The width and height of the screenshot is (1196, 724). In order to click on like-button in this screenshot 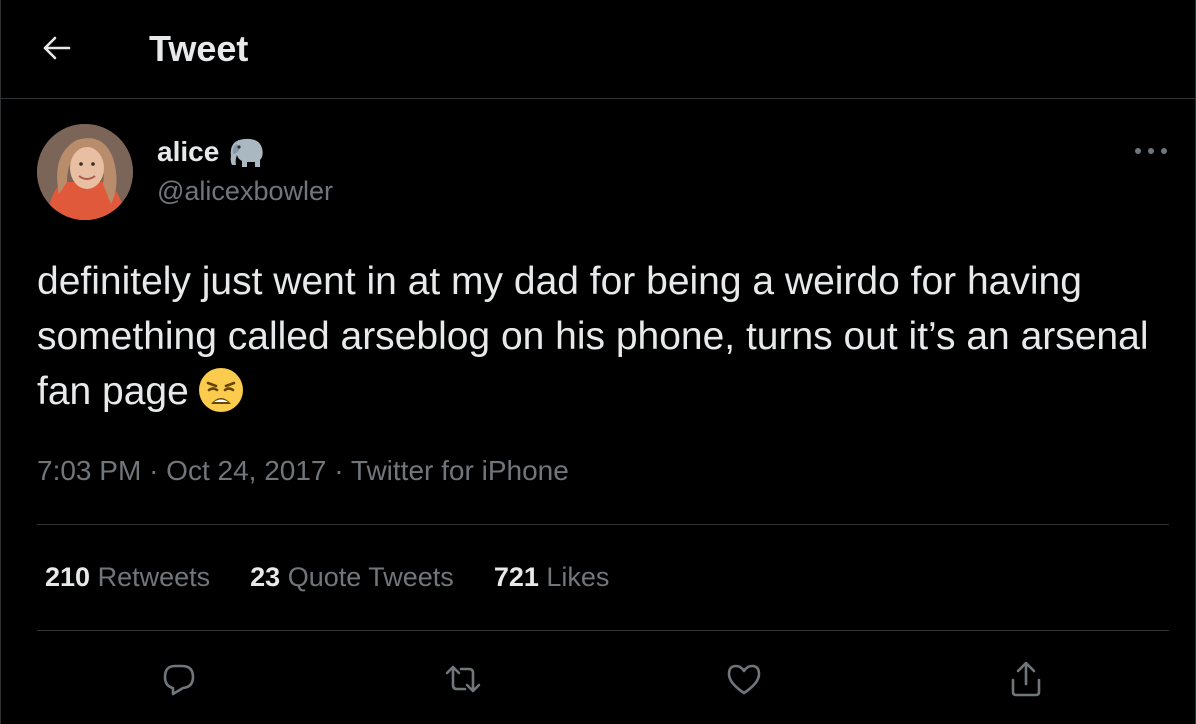, I will do `click(744, 679)`.